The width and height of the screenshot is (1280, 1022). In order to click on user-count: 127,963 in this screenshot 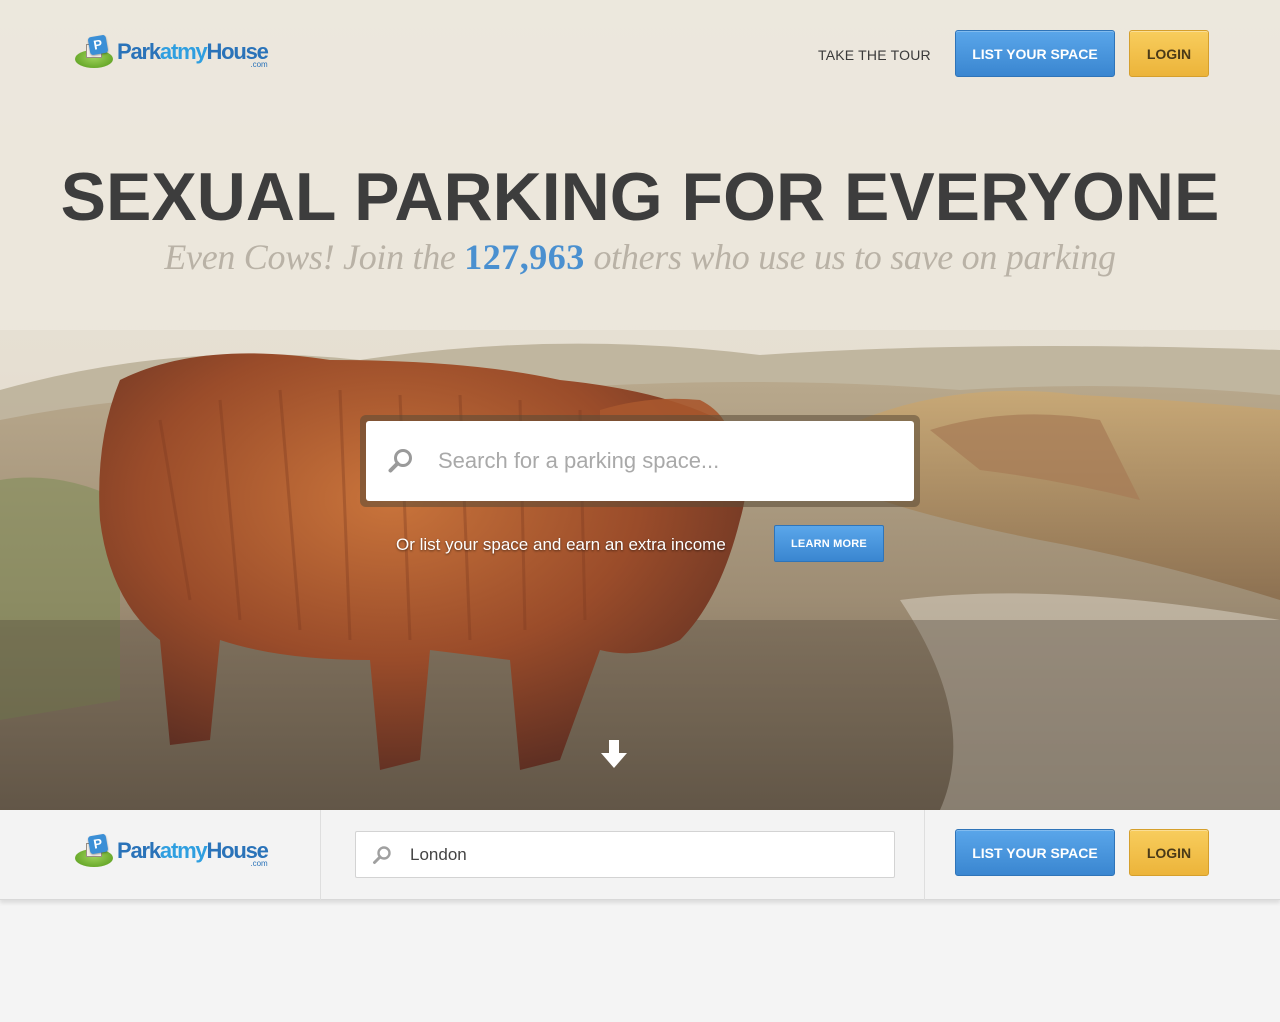, I will do `click(524, 257)`.